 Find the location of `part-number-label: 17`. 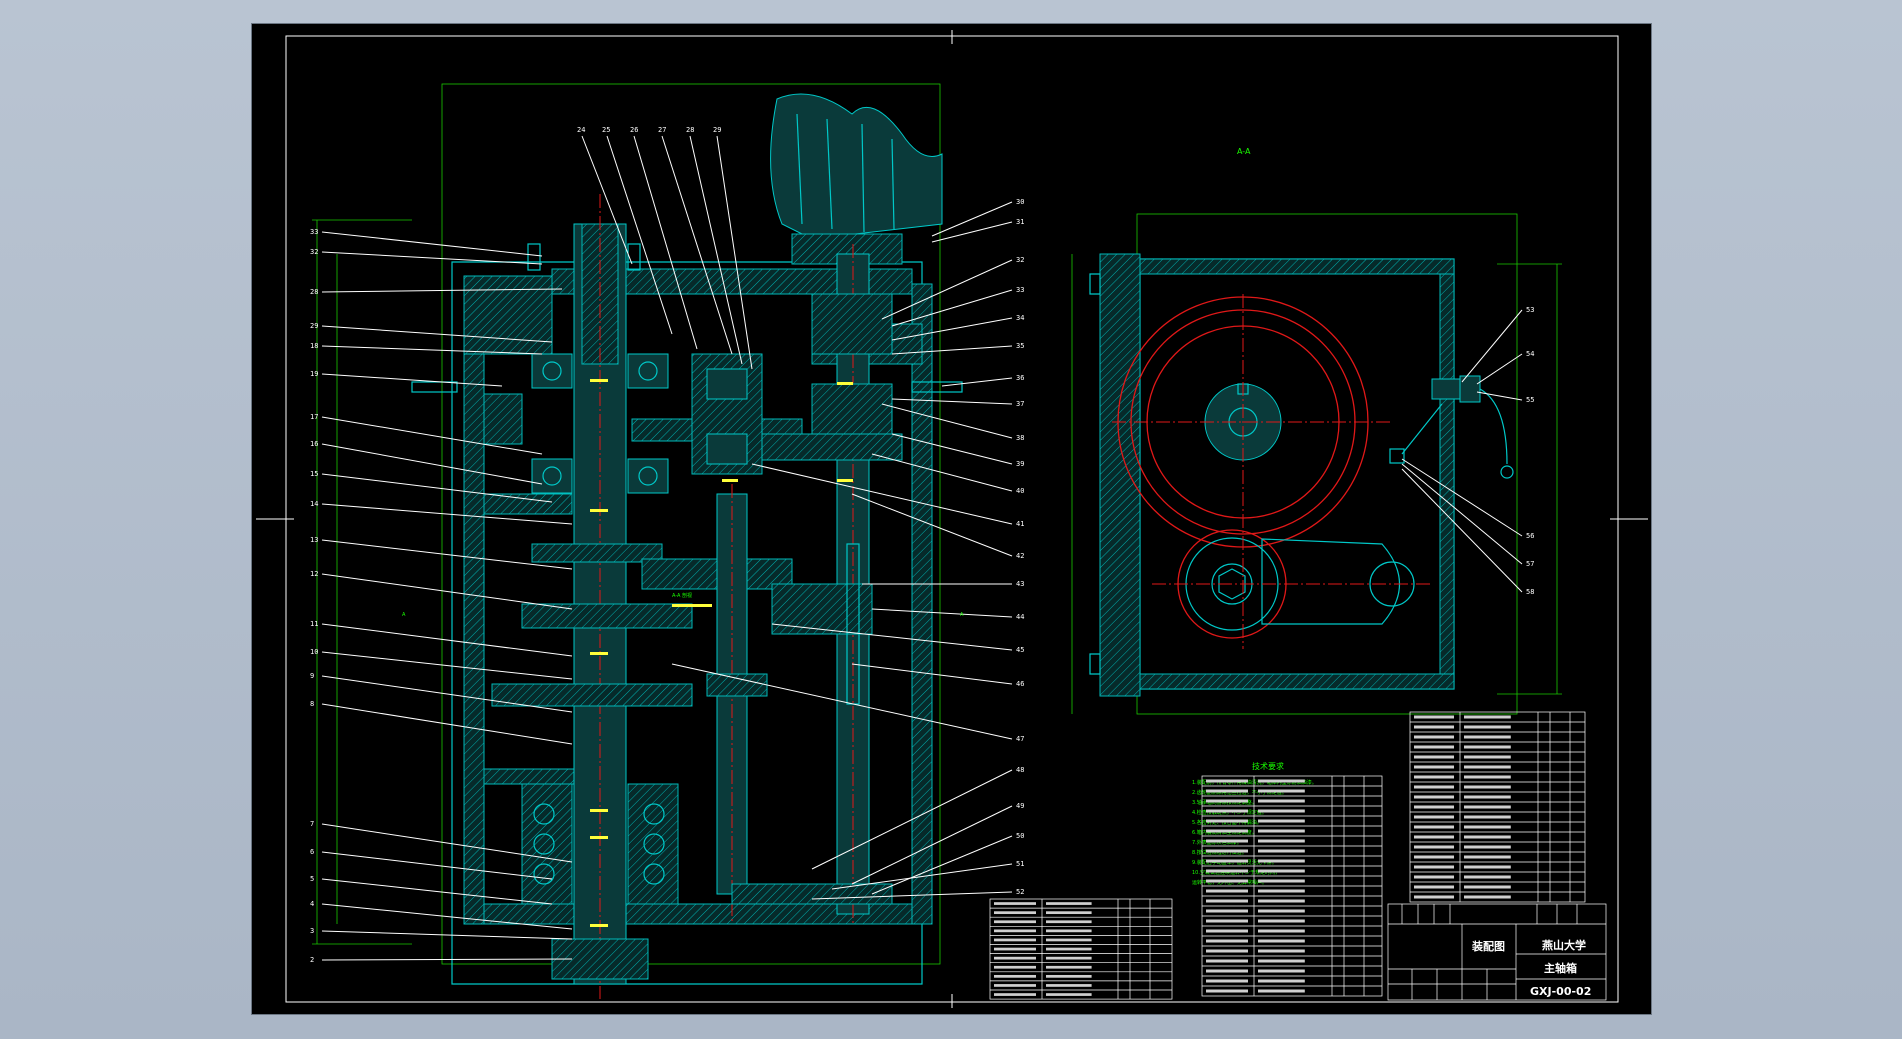

part-number-label: 17 is located at coordinates (314, 417).